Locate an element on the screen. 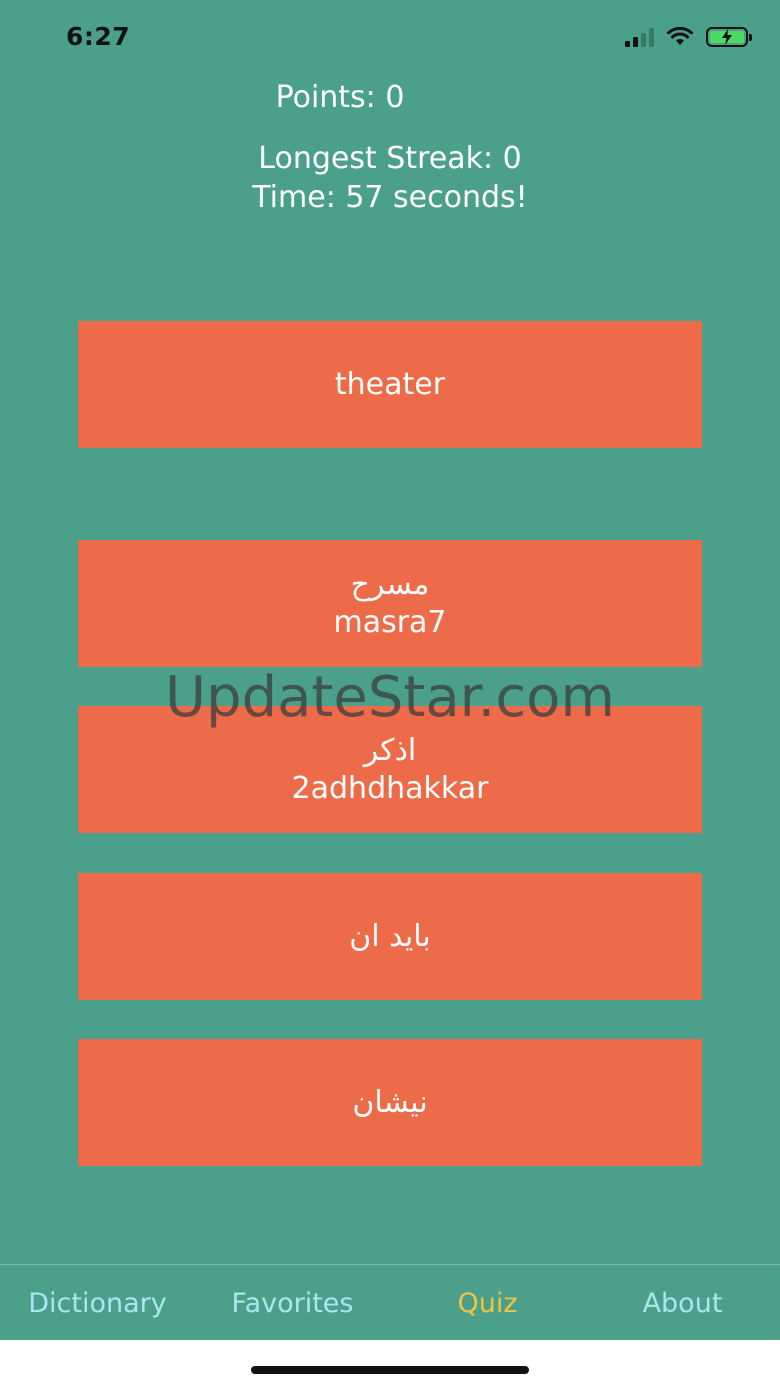  battery-icon is located at coordinates (729, 36).